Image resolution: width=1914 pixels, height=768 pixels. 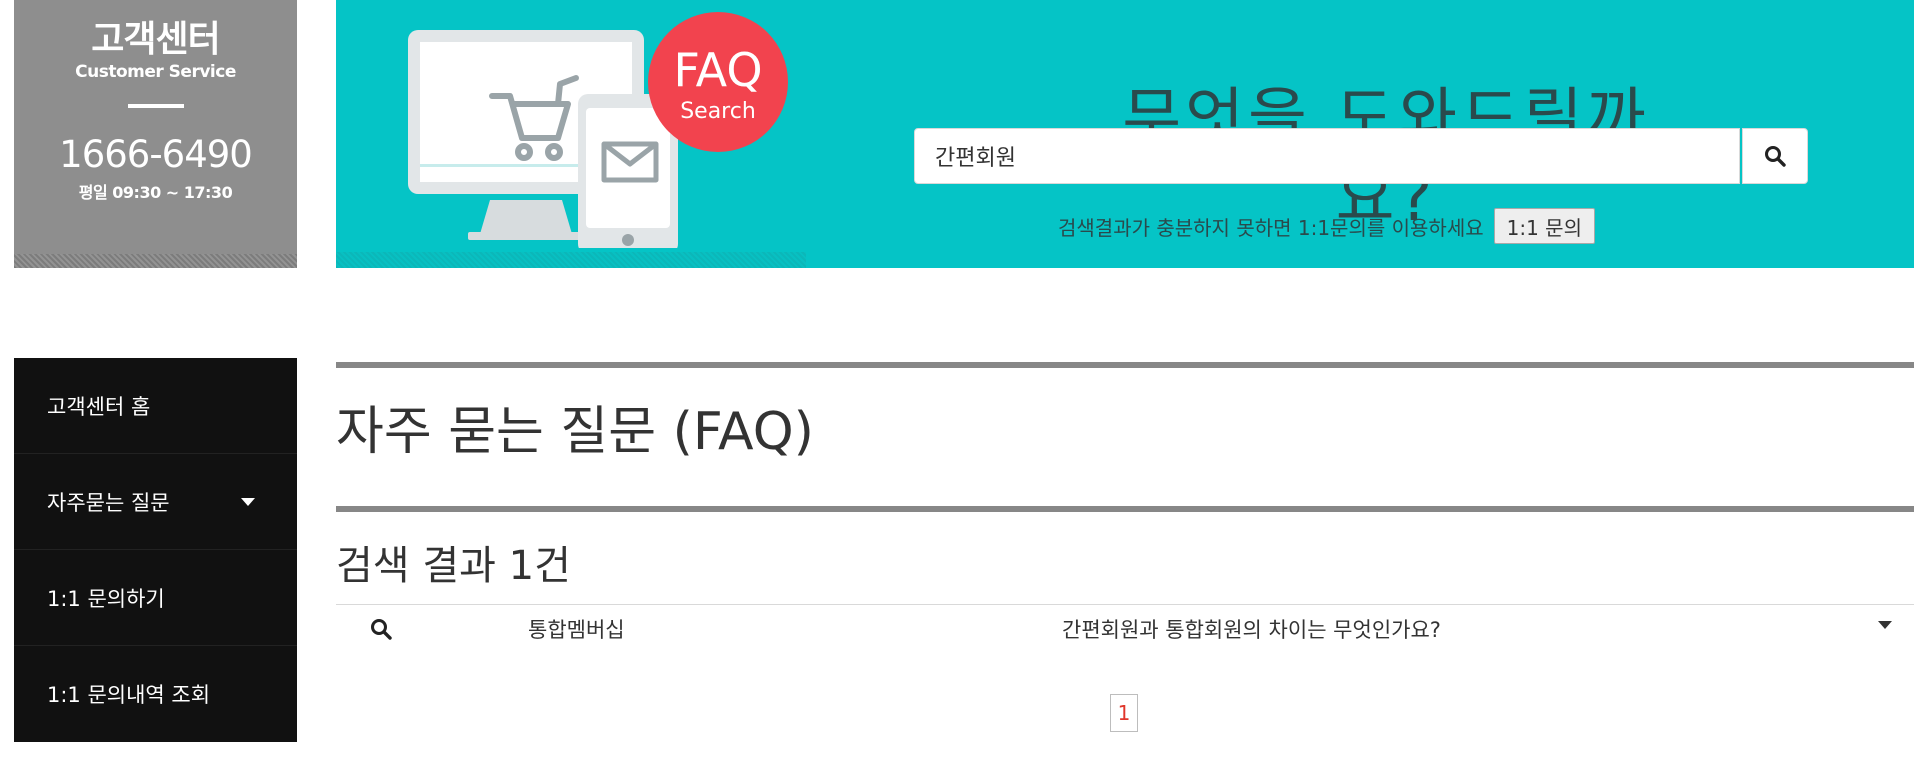 I want to click on sidebar-item-inquiry-history: 1:1 문의내역 조회, so click(x=155, y=694).